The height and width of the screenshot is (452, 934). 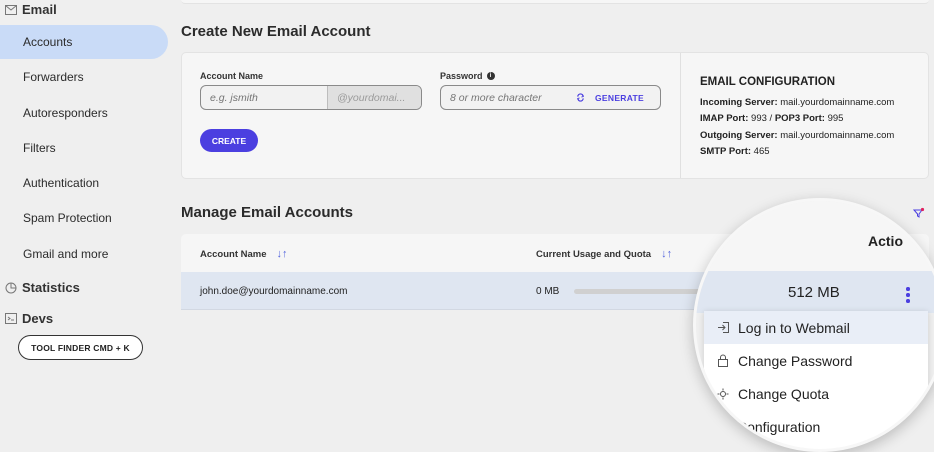 I want to click on account-email: john.doe@yourdomainname.com, so click(x=274, y=291).